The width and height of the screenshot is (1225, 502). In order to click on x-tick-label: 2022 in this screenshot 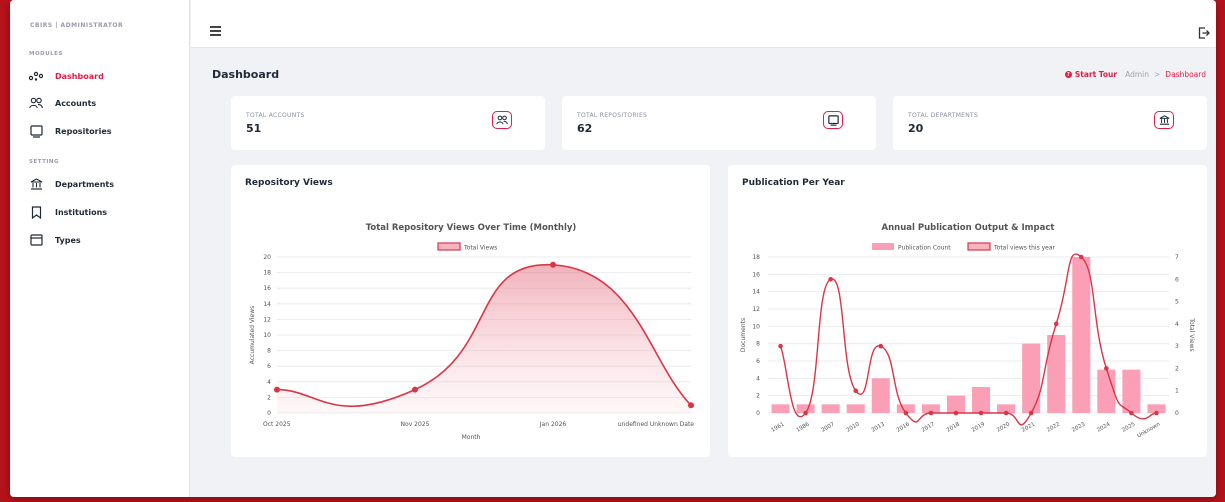, I will do `click(1053, 428)`.